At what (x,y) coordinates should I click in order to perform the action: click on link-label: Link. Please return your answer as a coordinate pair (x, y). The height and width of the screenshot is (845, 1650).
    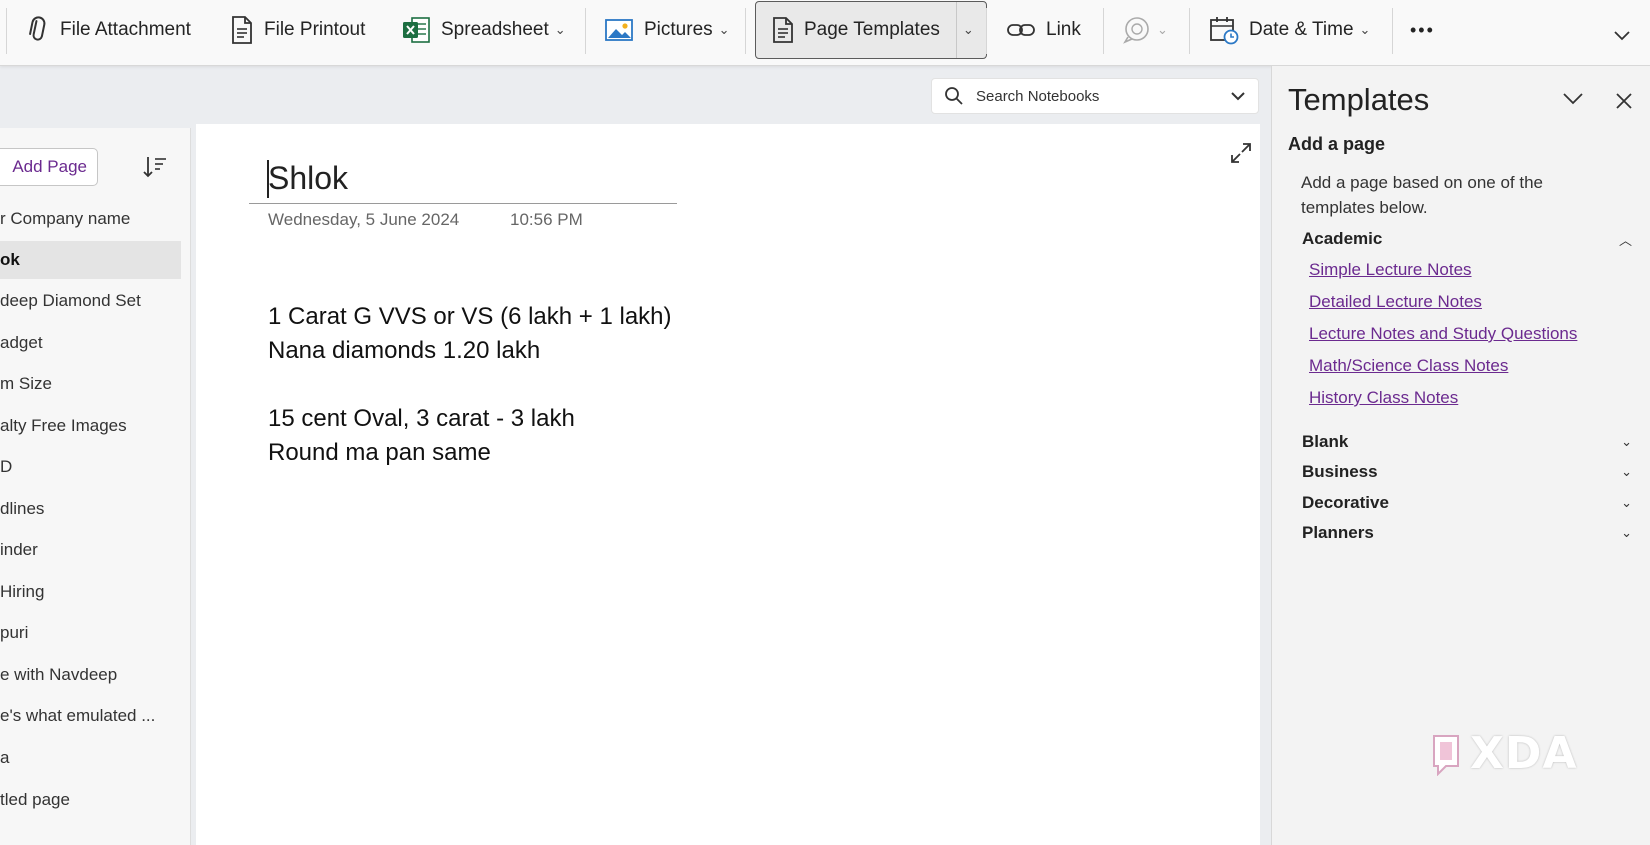
    Looking at the image, I should click on (1063, 29).